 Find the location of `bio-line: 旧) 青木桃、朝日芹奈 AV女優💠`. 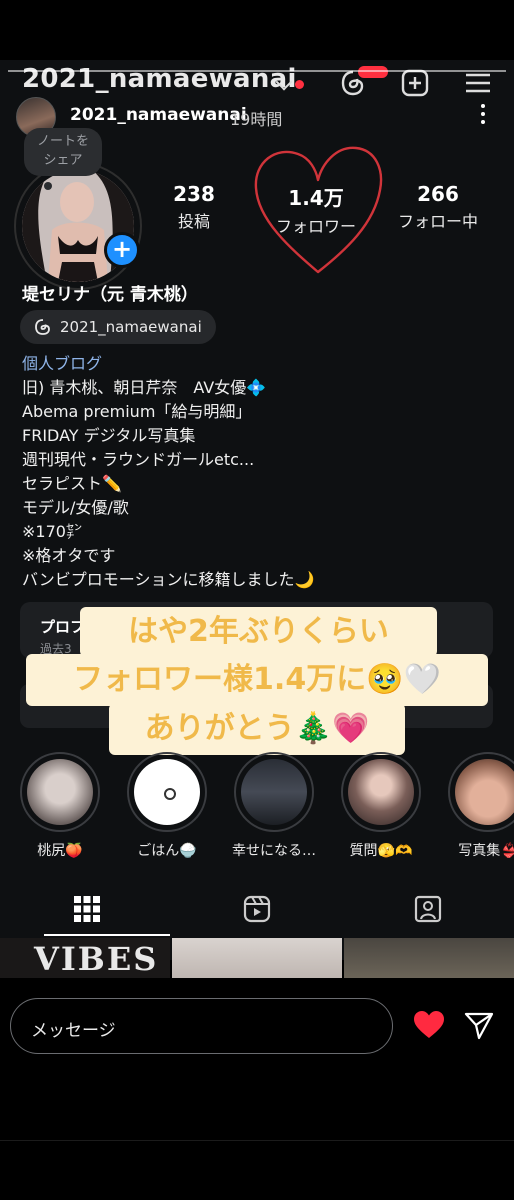

bio-line: 旧) 青木桃、朝日芹奈 AV女優💠 is located at coordinates (144, 387).